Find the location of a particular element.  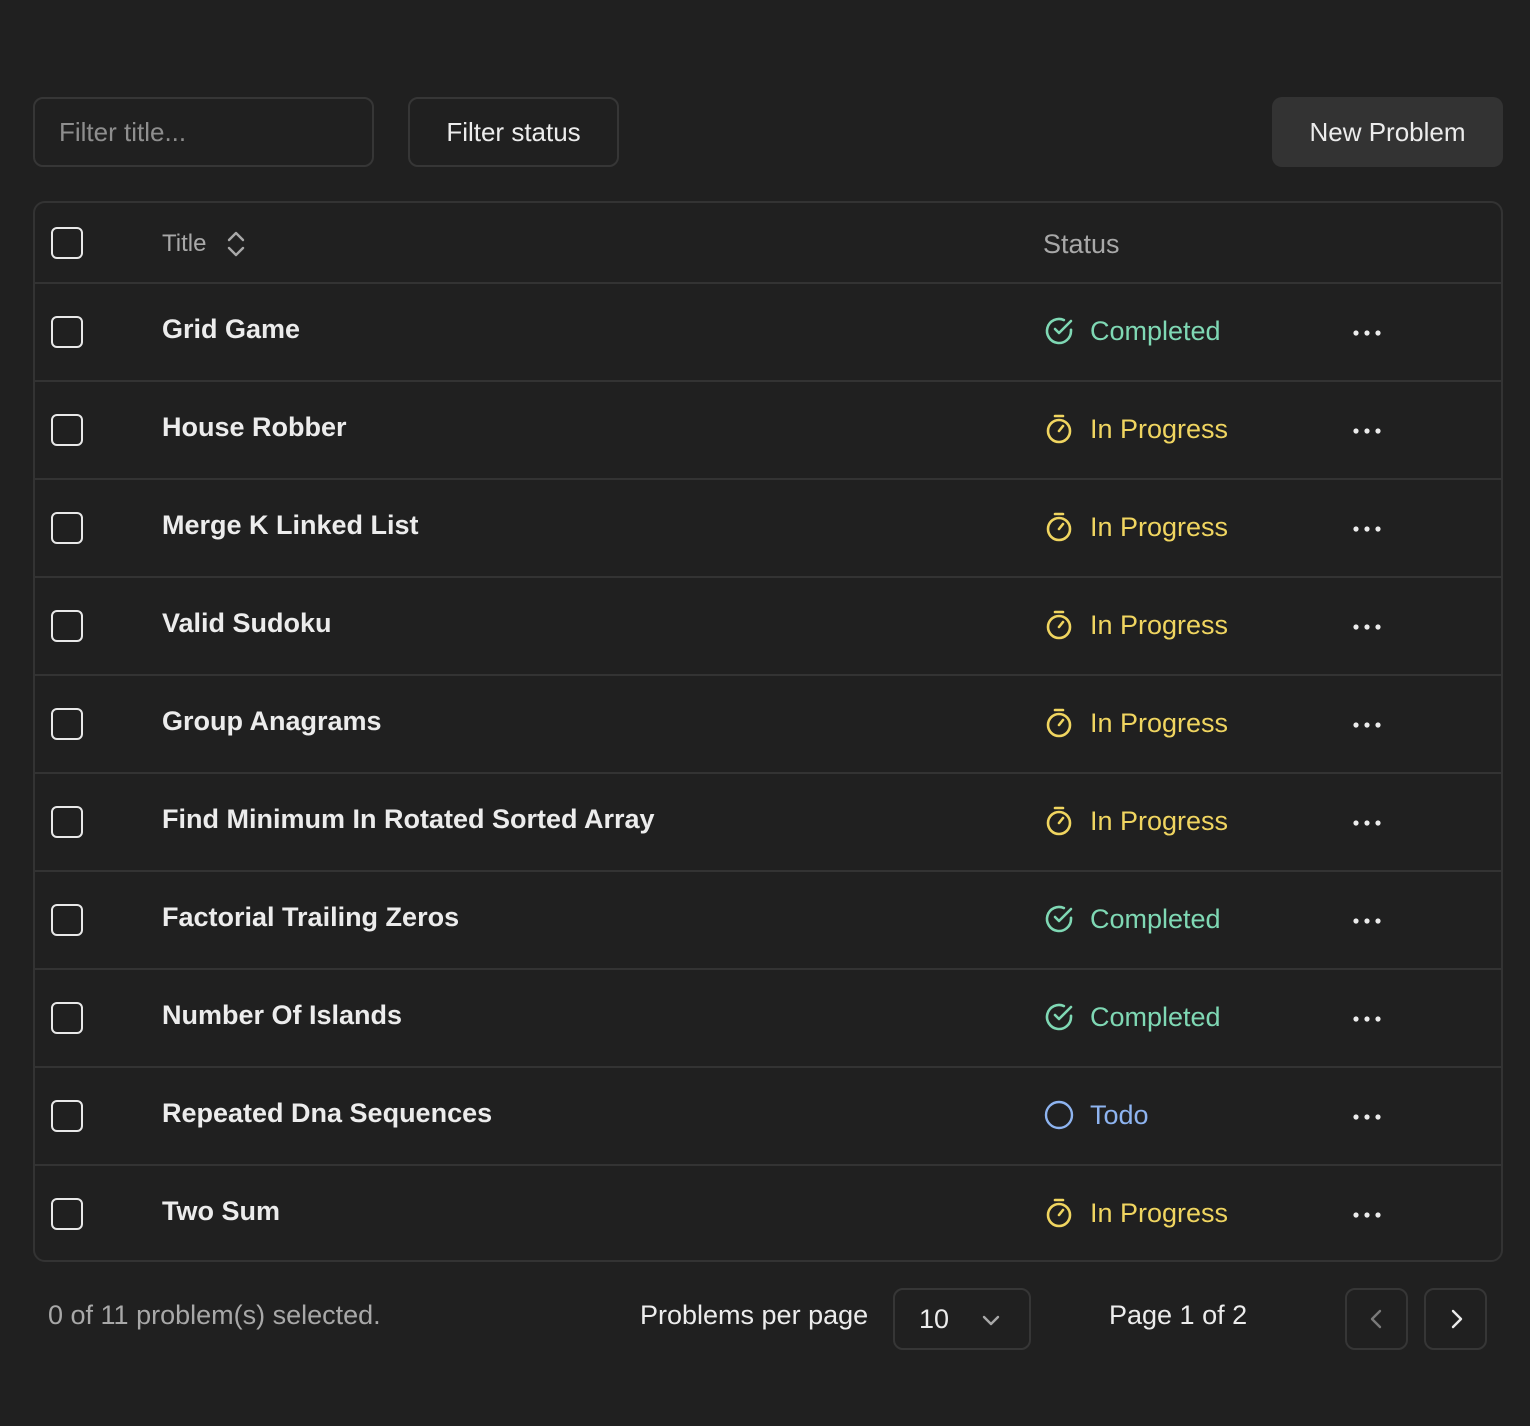

status-column-header: Status is located at coordinates (1081, 244).